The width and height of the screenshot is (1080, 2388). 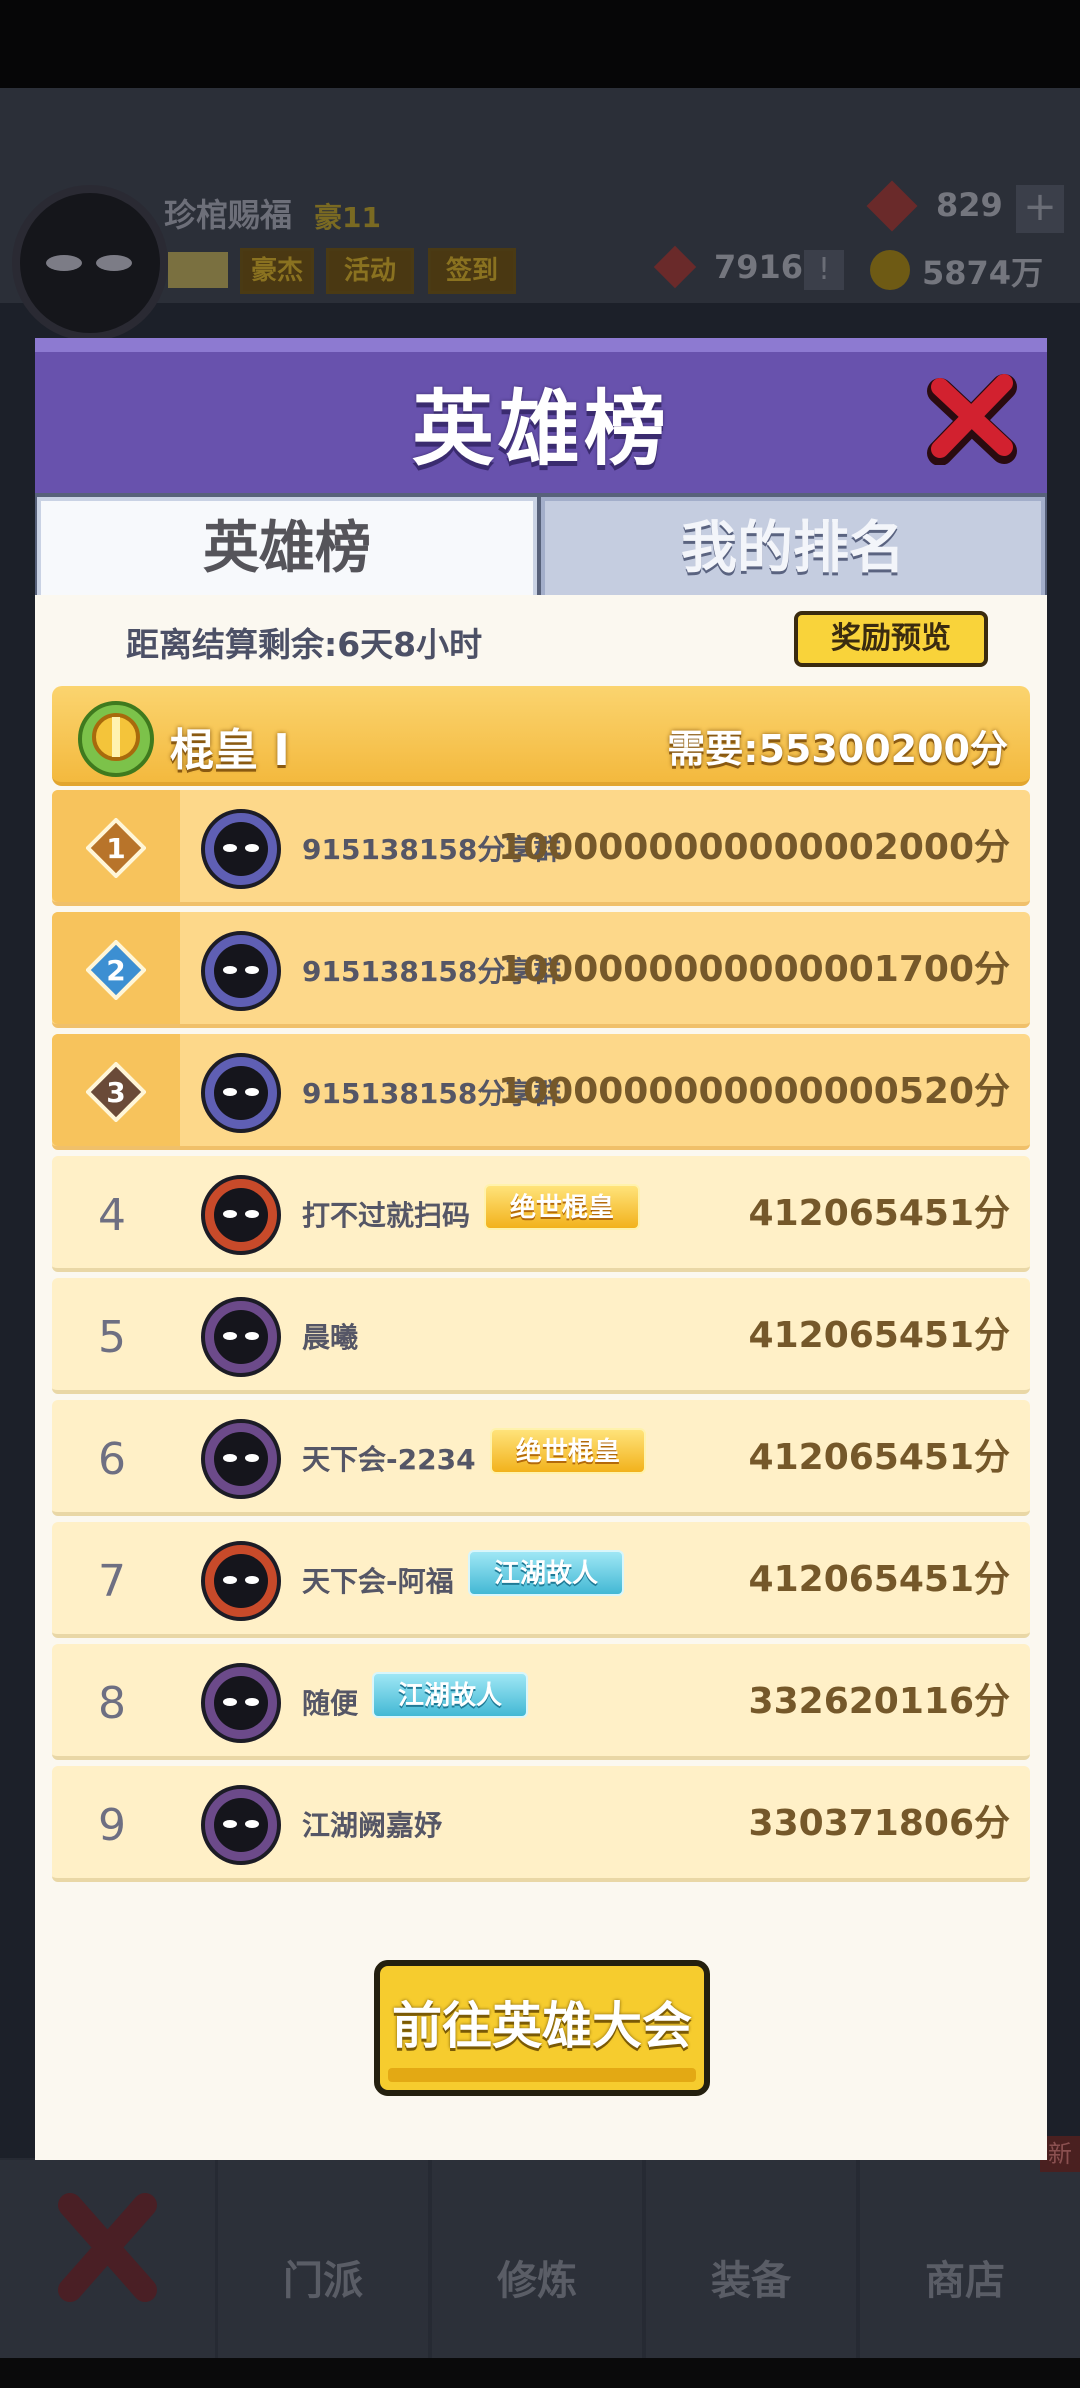 I want to click on tier-emblem-icon, so click(x=116, y=739).